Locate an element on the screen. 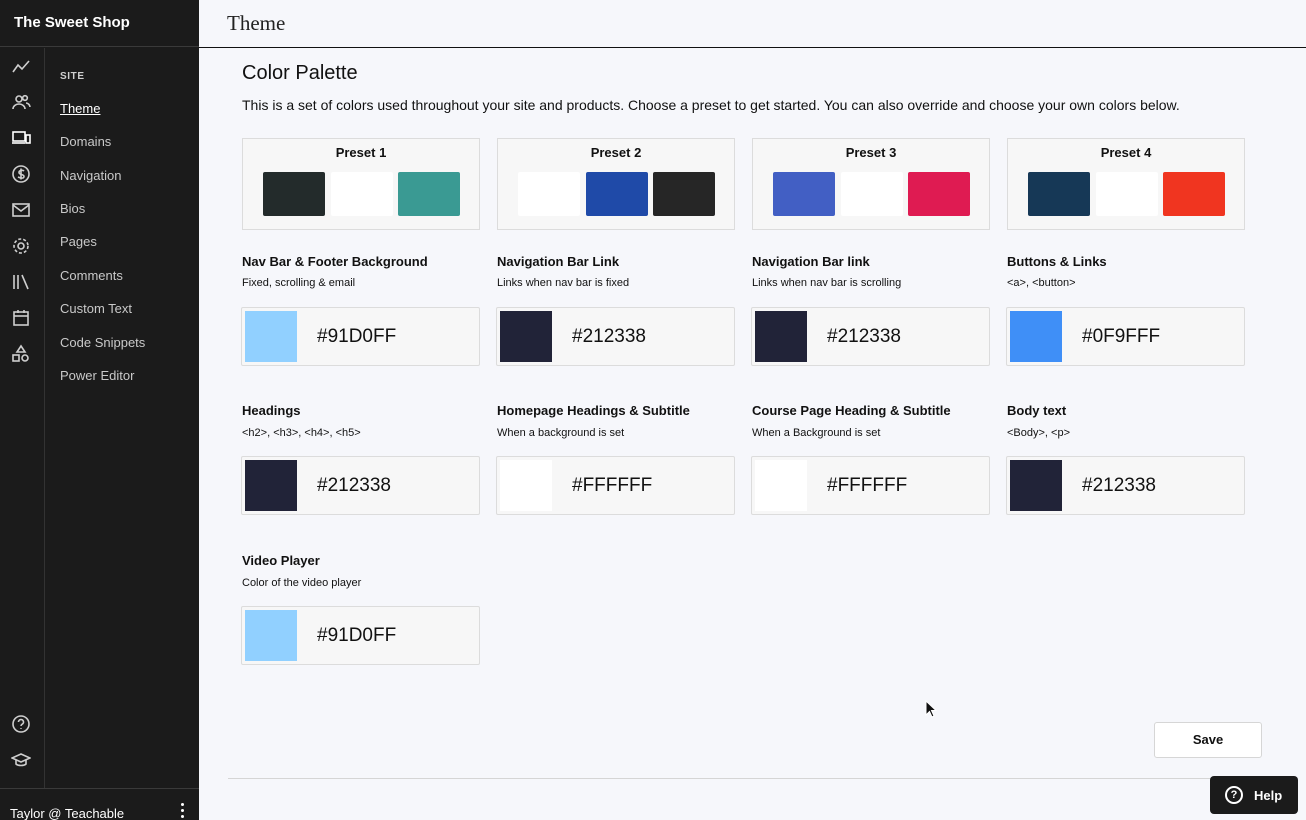 The image size is (1306, 820). preset-card-4: Preset 4 is located at coordinates (1126, 184).